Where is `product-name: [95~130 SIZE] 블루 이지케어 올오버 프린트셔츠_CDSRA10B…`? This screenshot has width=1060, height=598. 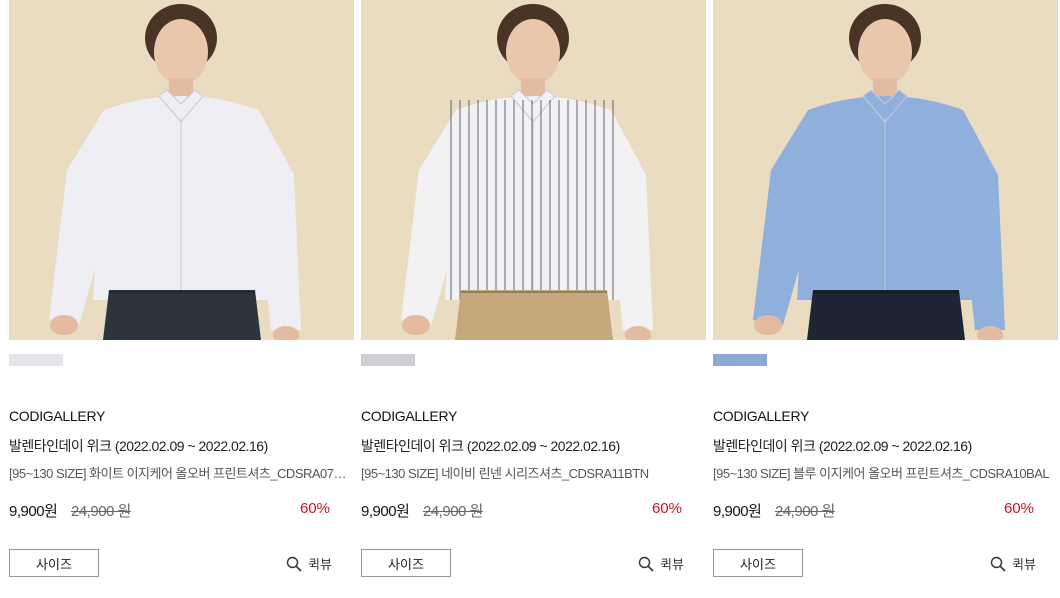
product-name: [95~130 SIZE] 블루 이지케어 올오버 프린트셔츠_CDSRA10B… is located at coordinates (883, 472).